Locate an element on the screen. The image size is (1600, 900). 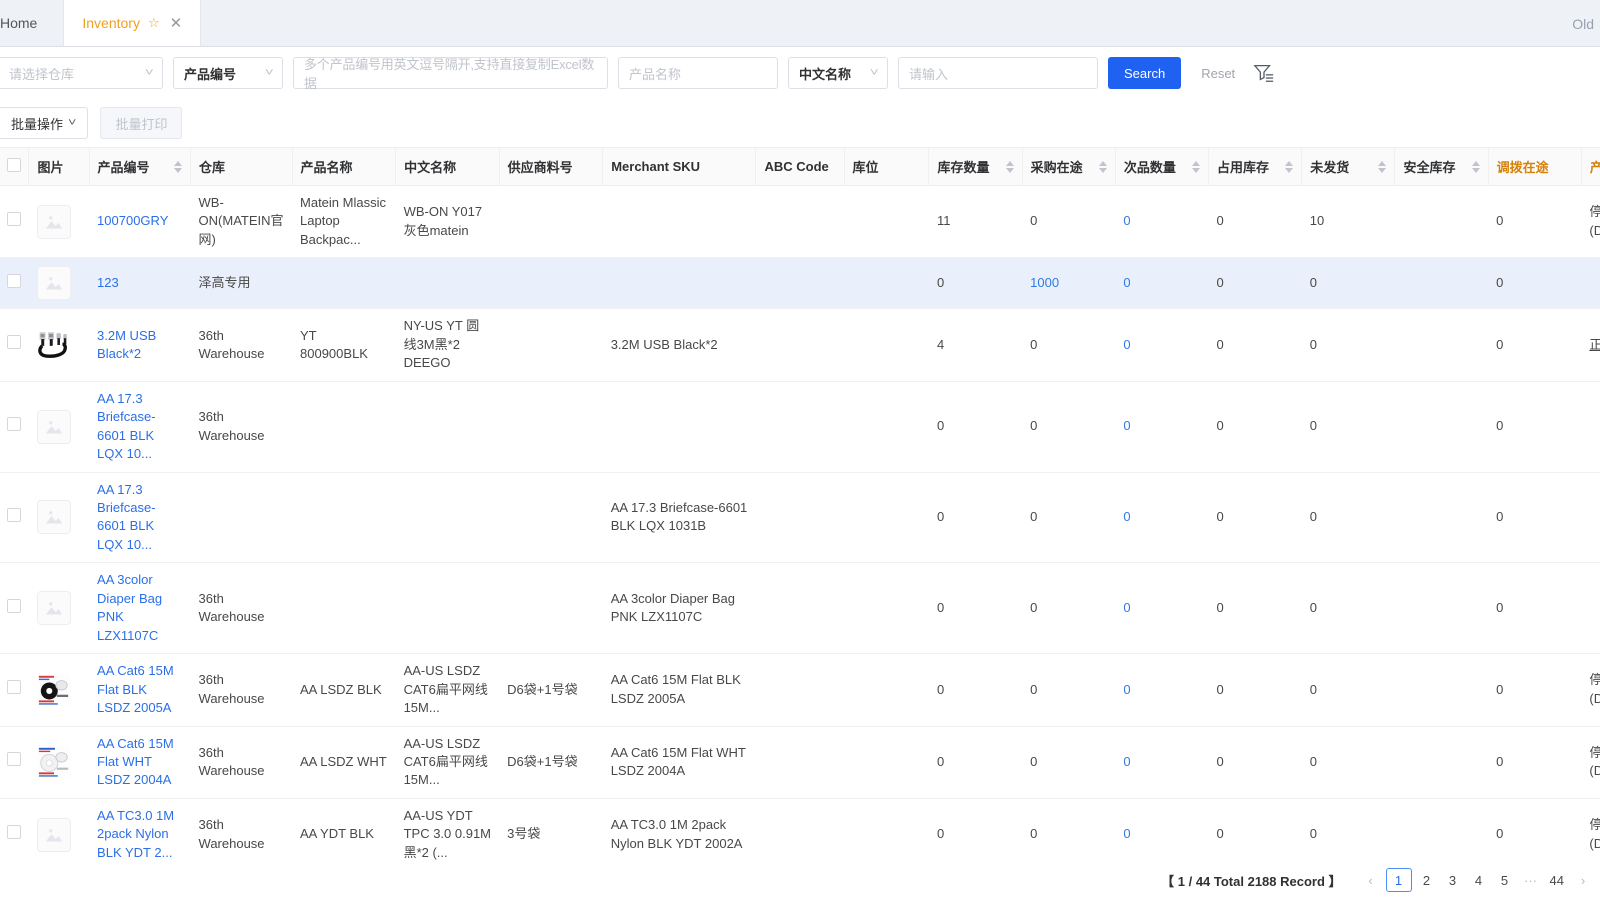
filter-icon is located at coordinates (1264, 73).